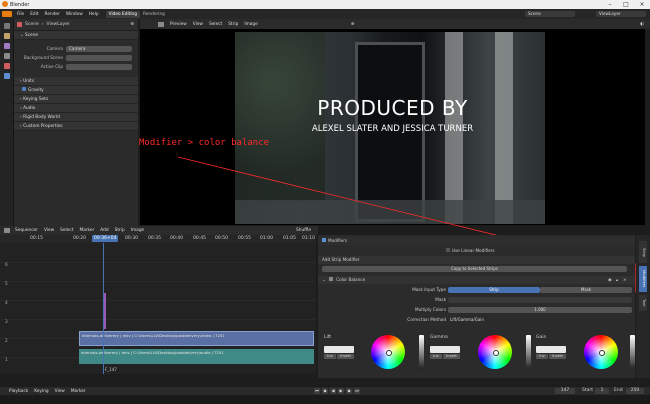 The height and width of the screenshot is (404, 650). I want to click on channel-number: 4, so click(6, 303).